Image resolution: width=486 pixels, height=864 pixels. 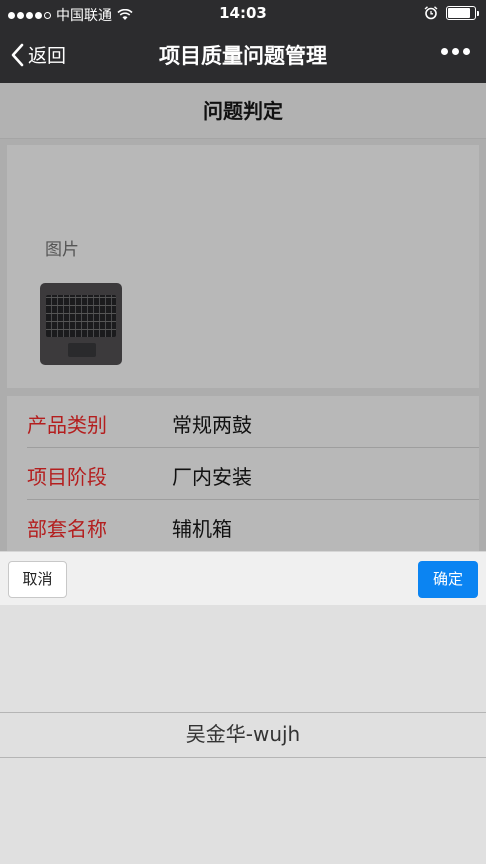 What do you see at coordinates (455, 51) in the screenshot?
I see `more-icon` at bounding box center [455, 51].